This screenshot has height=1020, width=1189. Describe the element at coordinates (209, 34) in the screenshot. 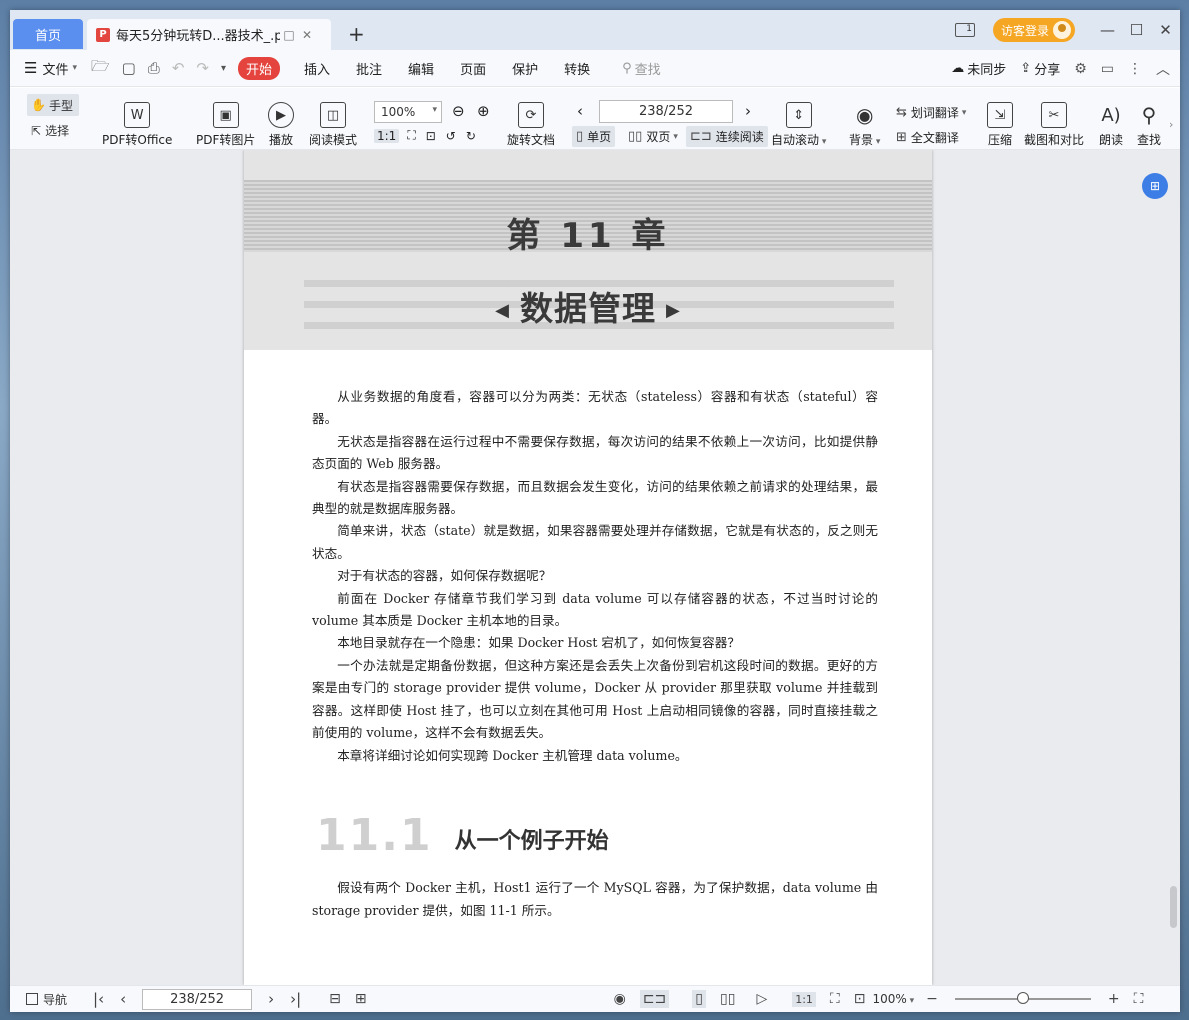

I see `tab-document: P 每天5分钟玩转D...器技术_.pdf □ ✕` at that location.